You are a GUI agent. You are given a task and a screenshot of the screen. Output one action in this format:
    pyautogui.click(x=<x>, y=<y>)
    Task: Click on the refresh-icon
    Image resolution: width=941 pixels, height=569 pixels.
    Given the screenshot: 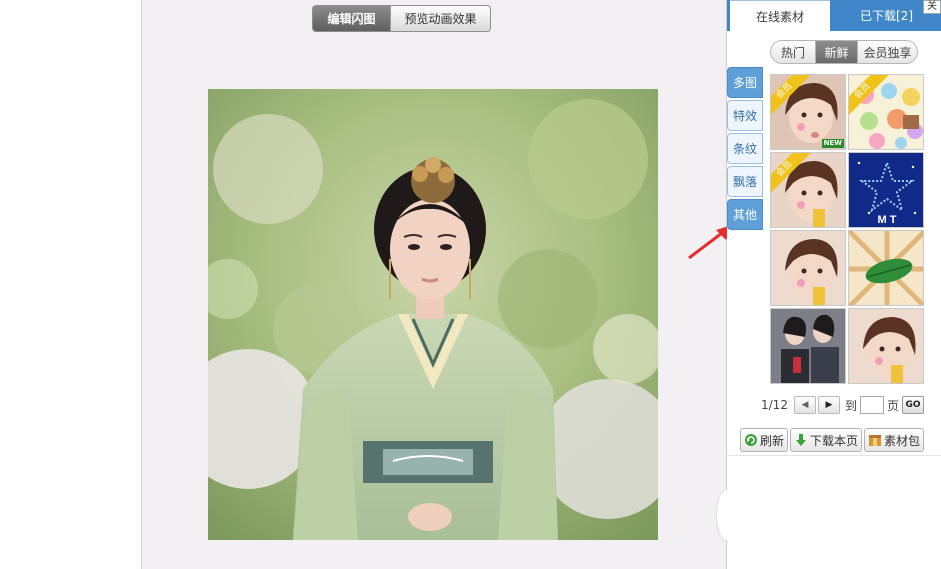 What is the action you would take?
    pyautogui.click(x=751, y=440)
    